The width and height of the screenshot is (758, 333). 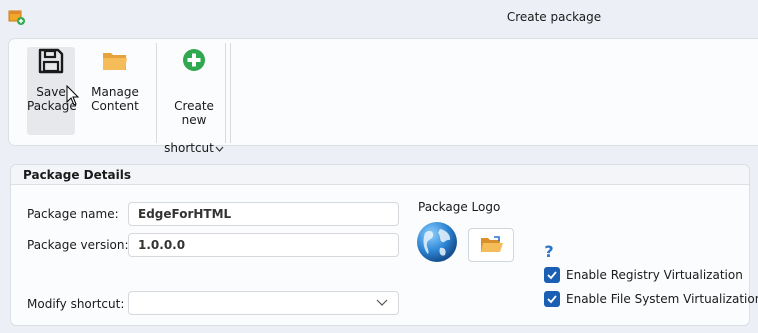 What do you see at coordinates (263, 245) in the screenshot?
I see `package-version-field: 1.0.0.0` at bounding box center [263, 245].